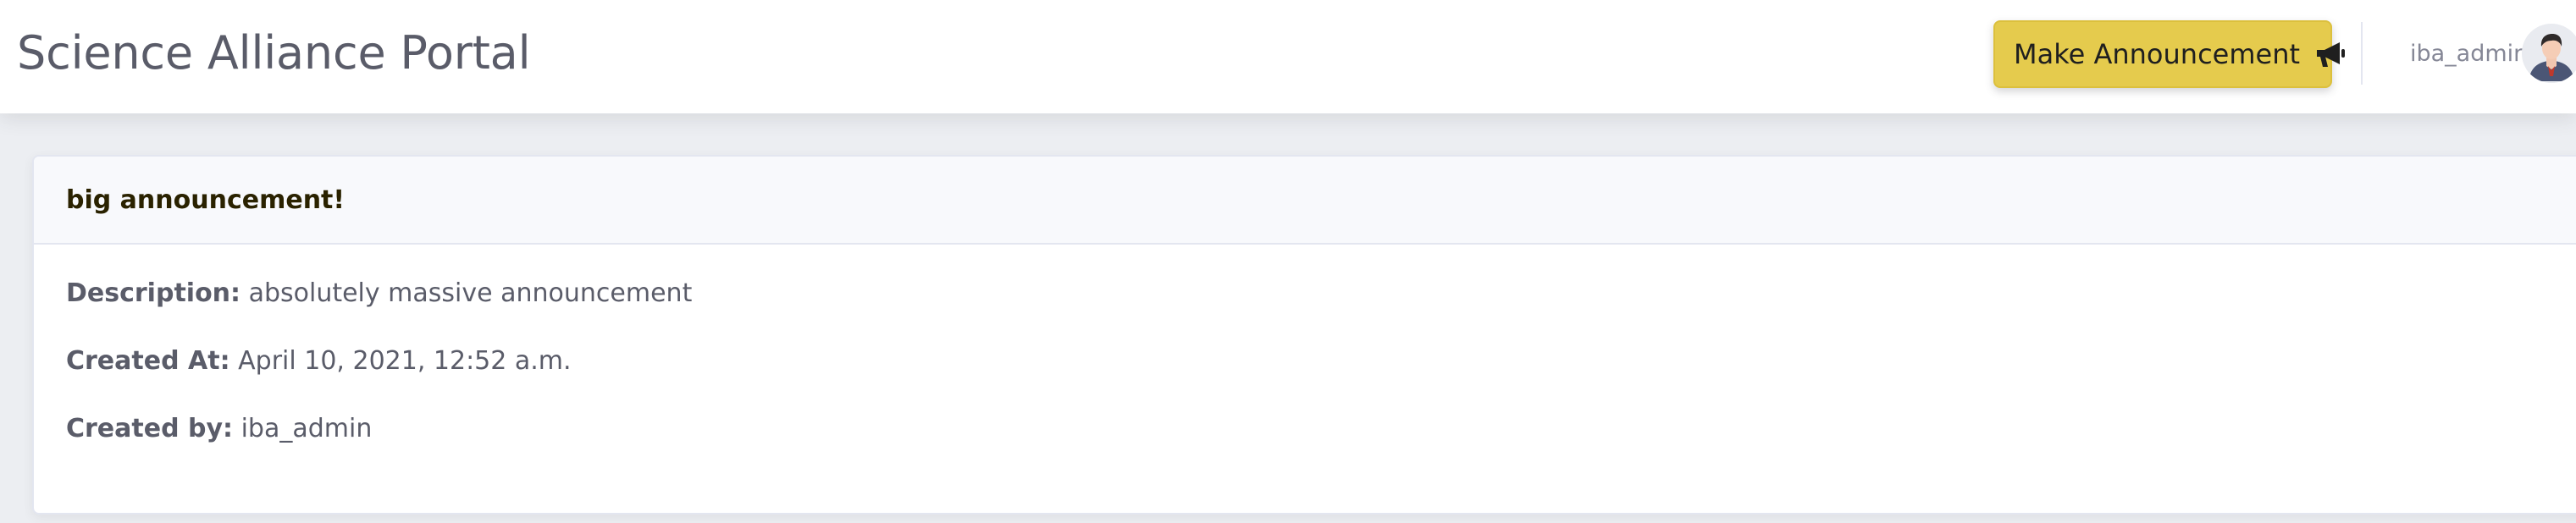 This screenshot has height=523, width=2576. Describe the element at coordinates (148, 361) in the screenshot. I see `created-at-label: Created At:` at that location.